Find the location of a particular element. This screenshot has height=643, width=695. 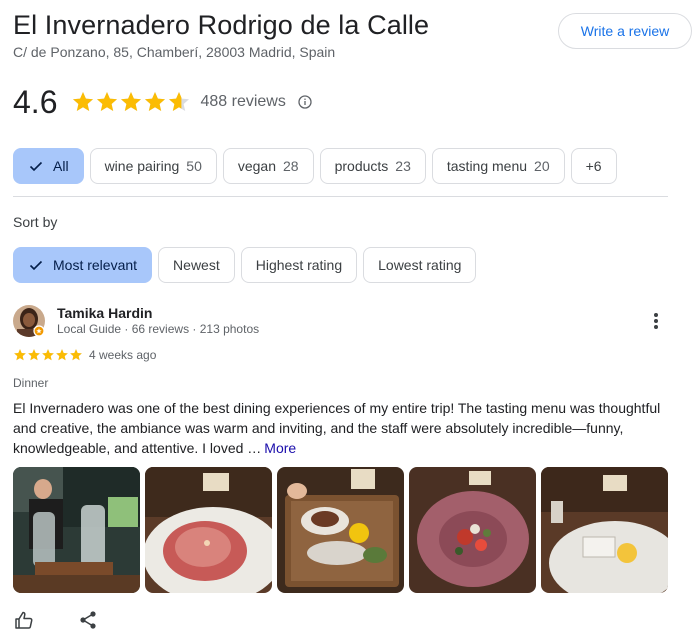

chip-label: products is located at coordinates (361, 166).